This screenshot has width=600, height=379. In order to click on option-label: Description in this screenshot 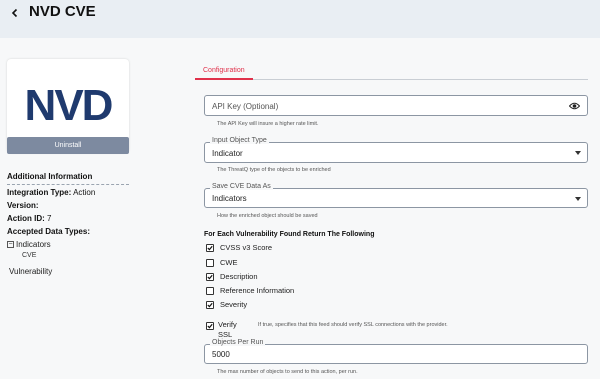, I will do `click(239, 276)`.